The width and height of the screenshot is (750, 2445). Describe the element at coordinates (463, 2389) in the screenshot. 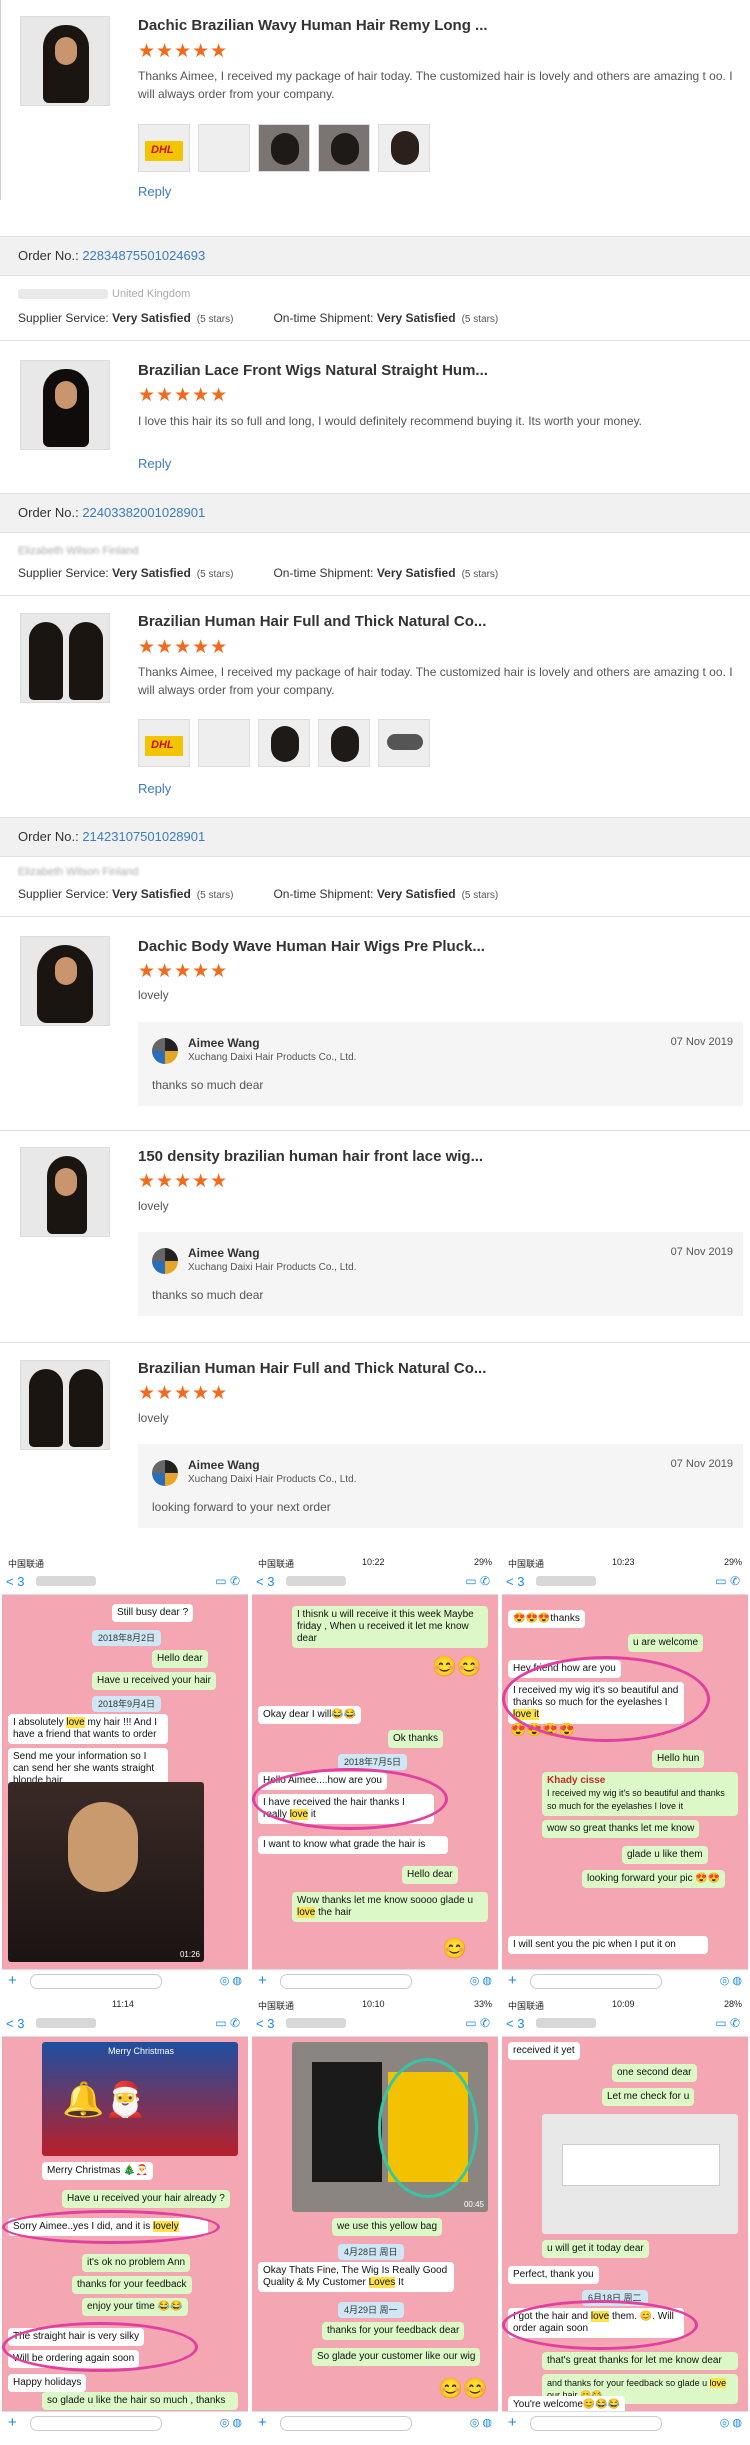

I see `emoji-sticker: 😊😊` at that location.